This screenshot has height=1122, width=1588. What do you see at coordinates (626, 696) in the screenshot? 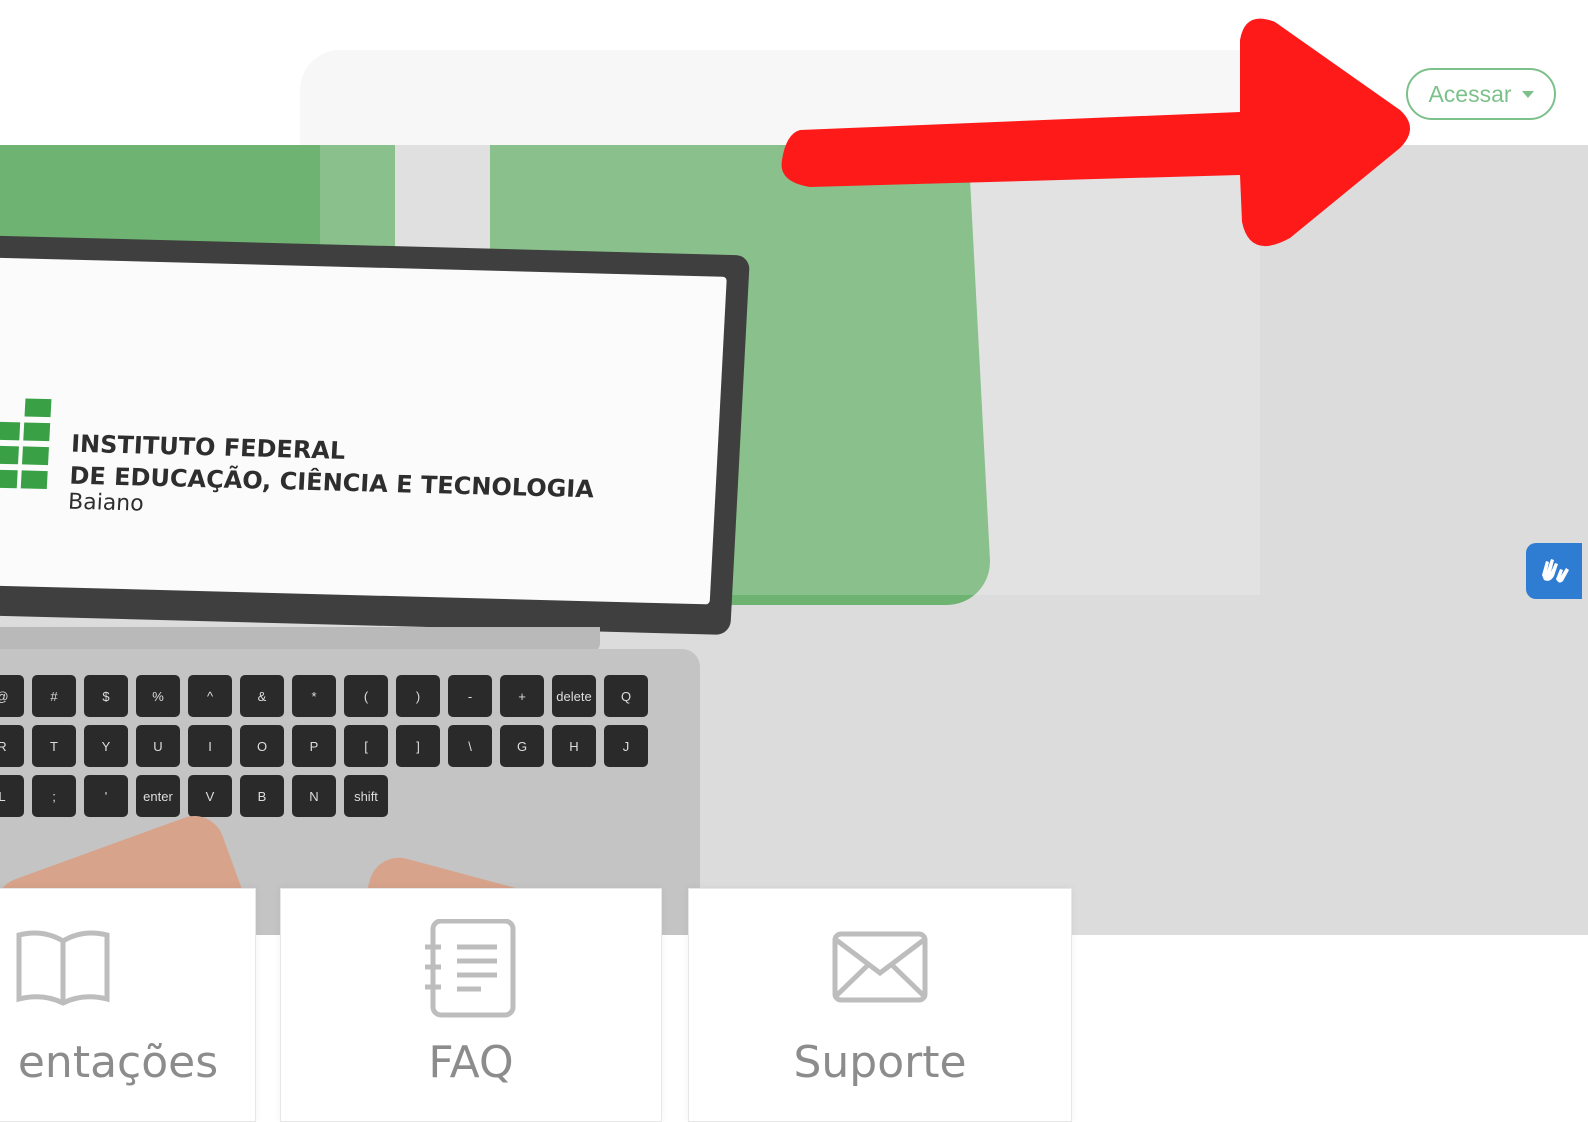
I see `keyboard-key: Q` at bounding box center [626, 696].